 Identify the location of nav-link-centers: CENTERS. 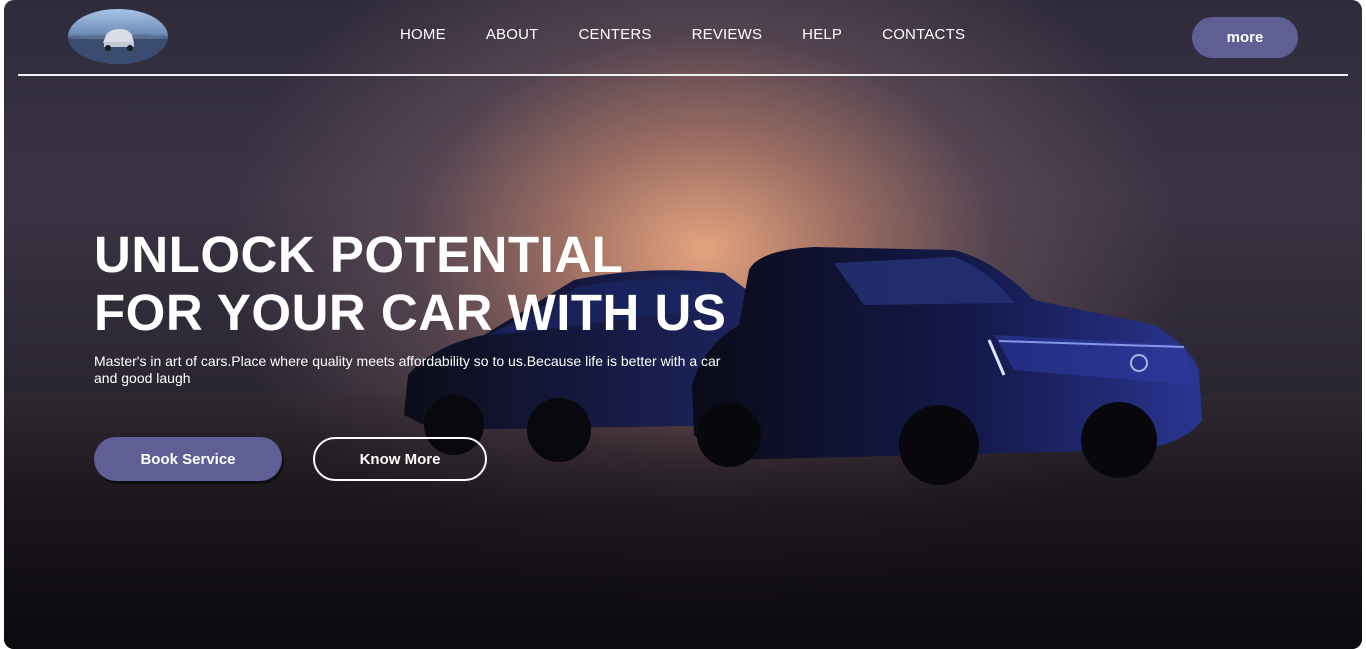
(615, 34).